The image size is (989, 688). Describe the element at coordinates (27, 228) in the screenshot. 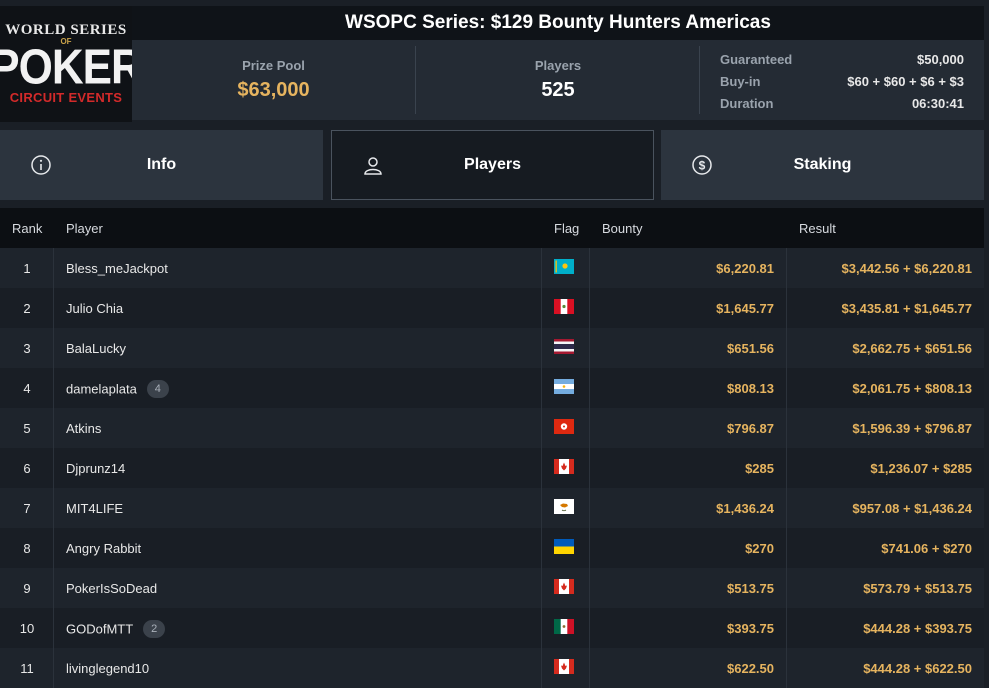

I see `header-rank: Rank` at that location.